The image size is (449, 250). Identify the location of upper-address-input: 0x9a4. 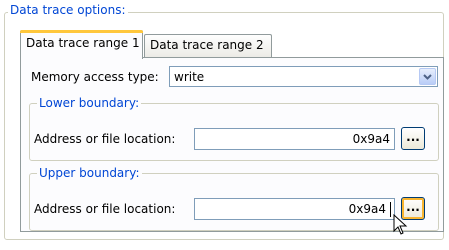
(294, 209).